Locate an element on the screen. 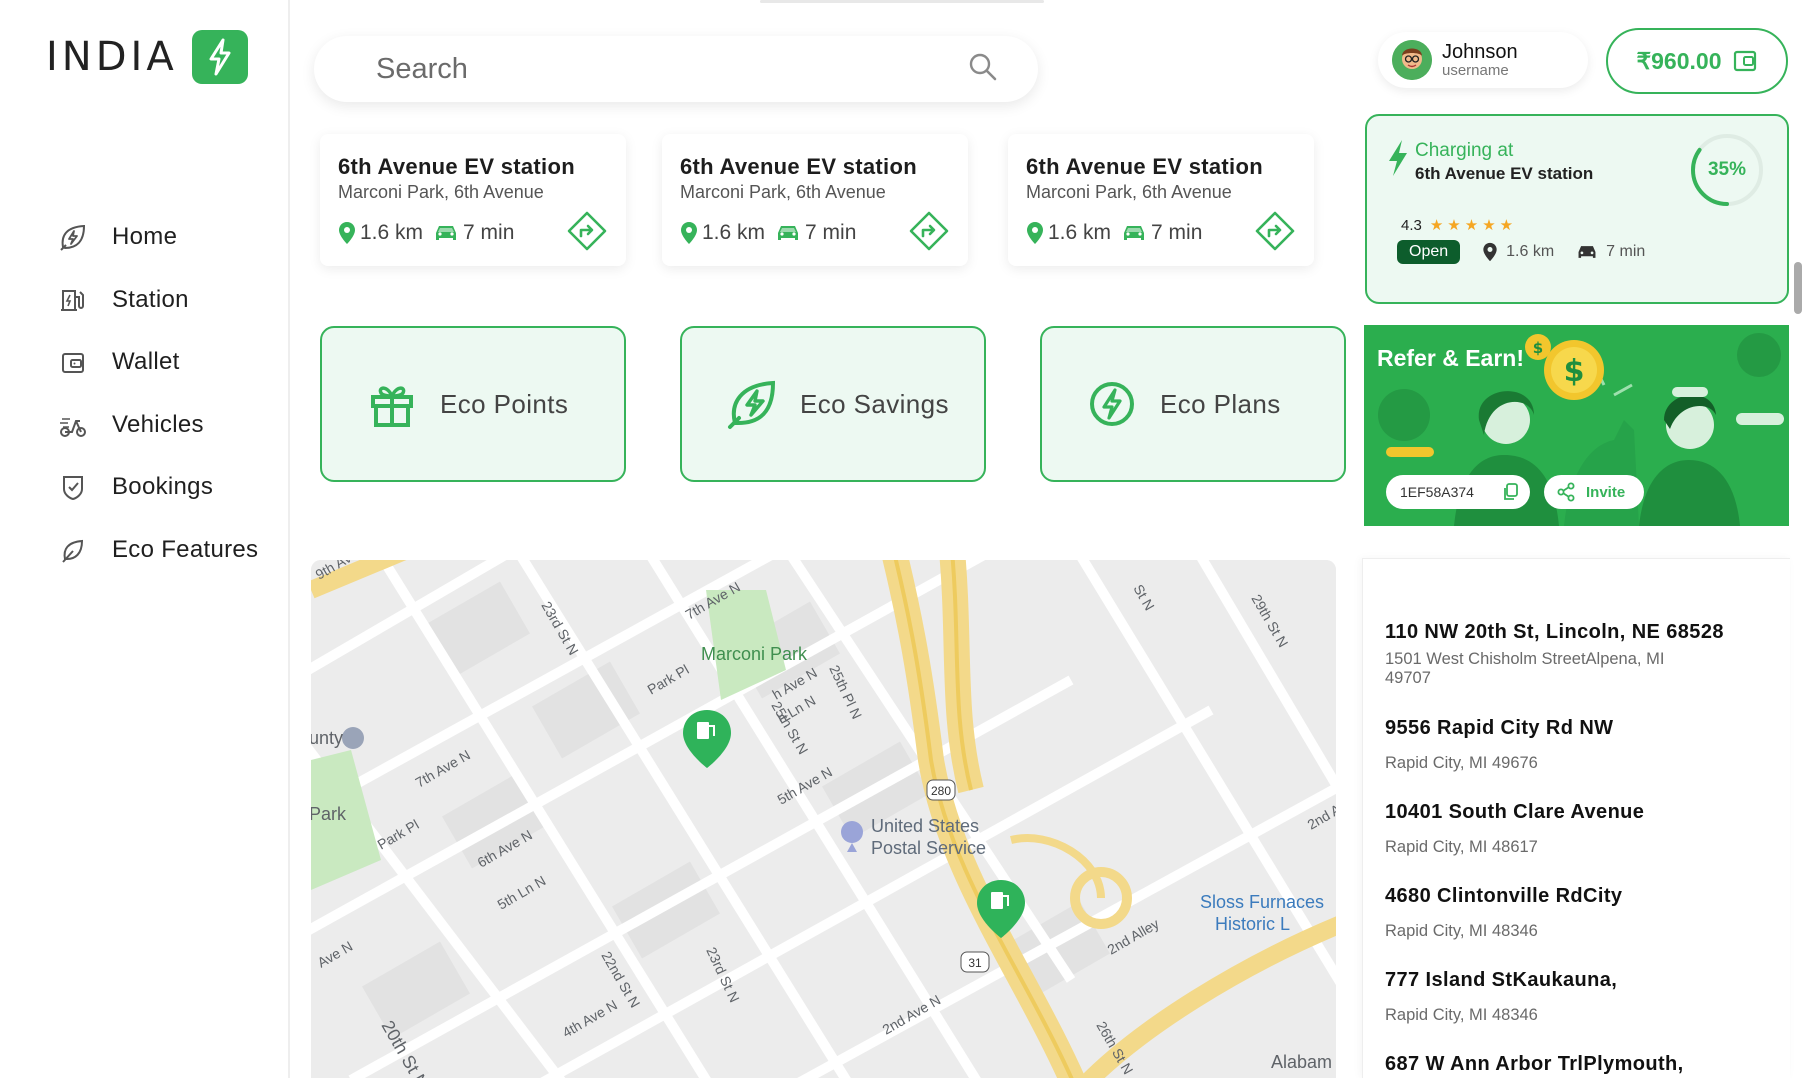 This screenshot has height=1078, width=1802. brand-logo: INDIA is located at coordinates (147, 57).